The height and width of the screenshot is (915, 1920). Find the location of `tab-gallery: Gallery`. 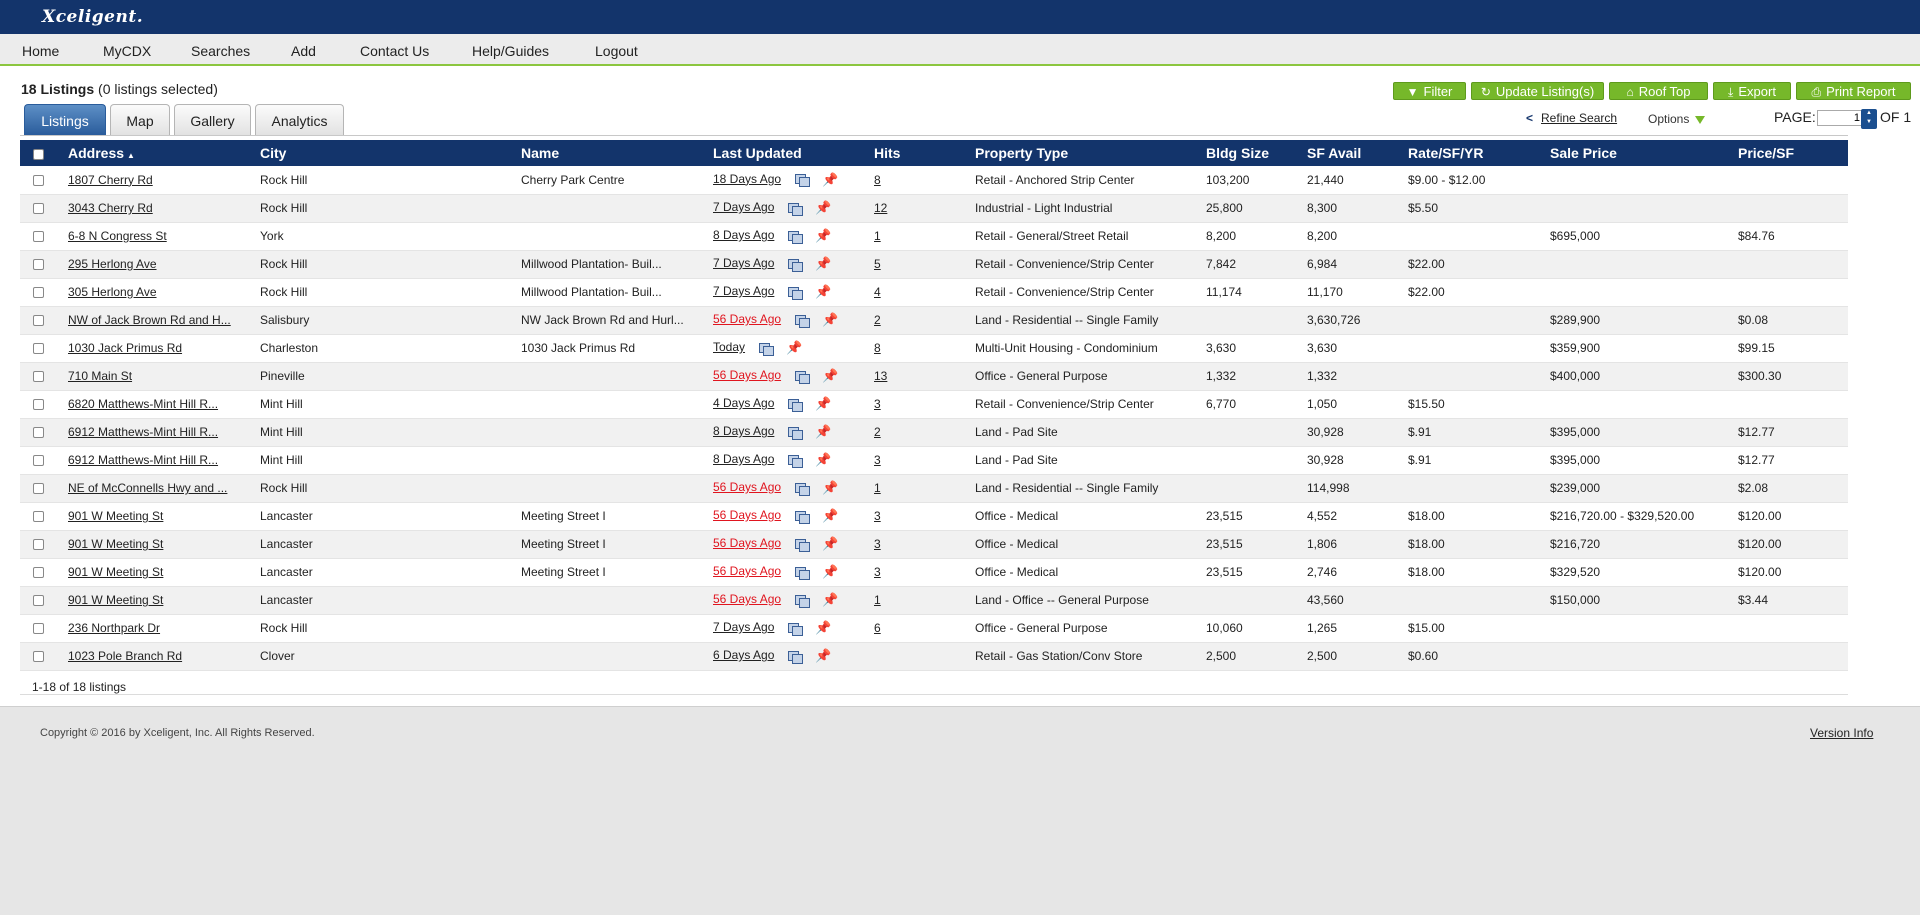

tab-gallery: Gallery is located at coordinates (212, 119).